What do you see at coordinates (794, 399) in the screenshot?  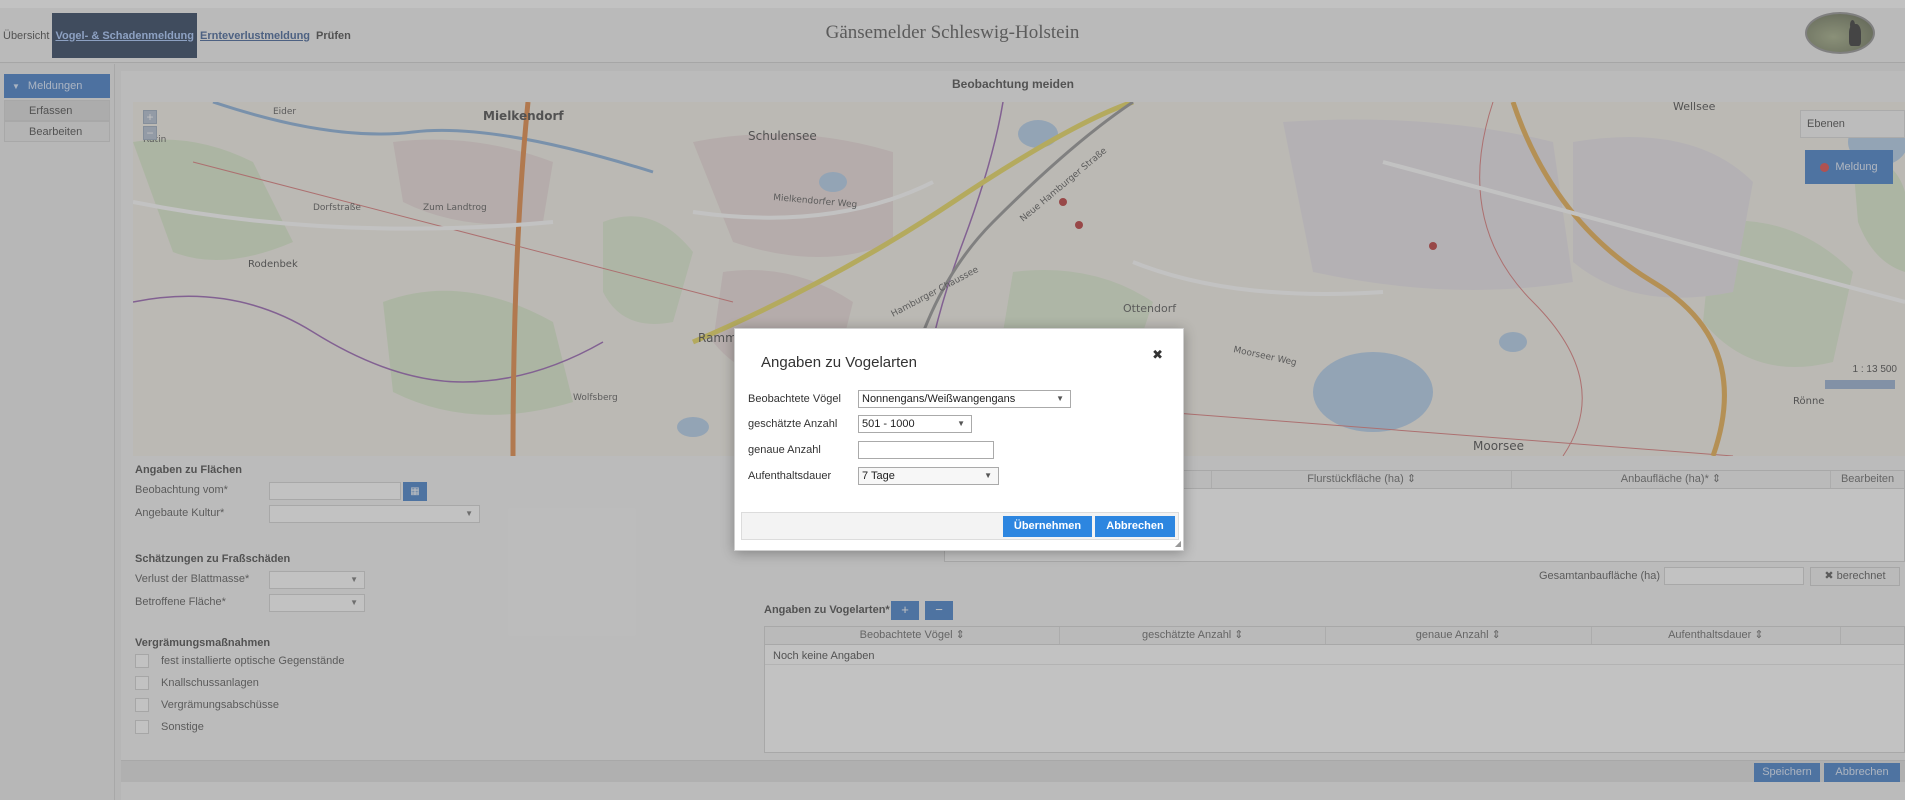 I see `voegel-label: Beobachtete Vögel` at bounding box center [794, 399].